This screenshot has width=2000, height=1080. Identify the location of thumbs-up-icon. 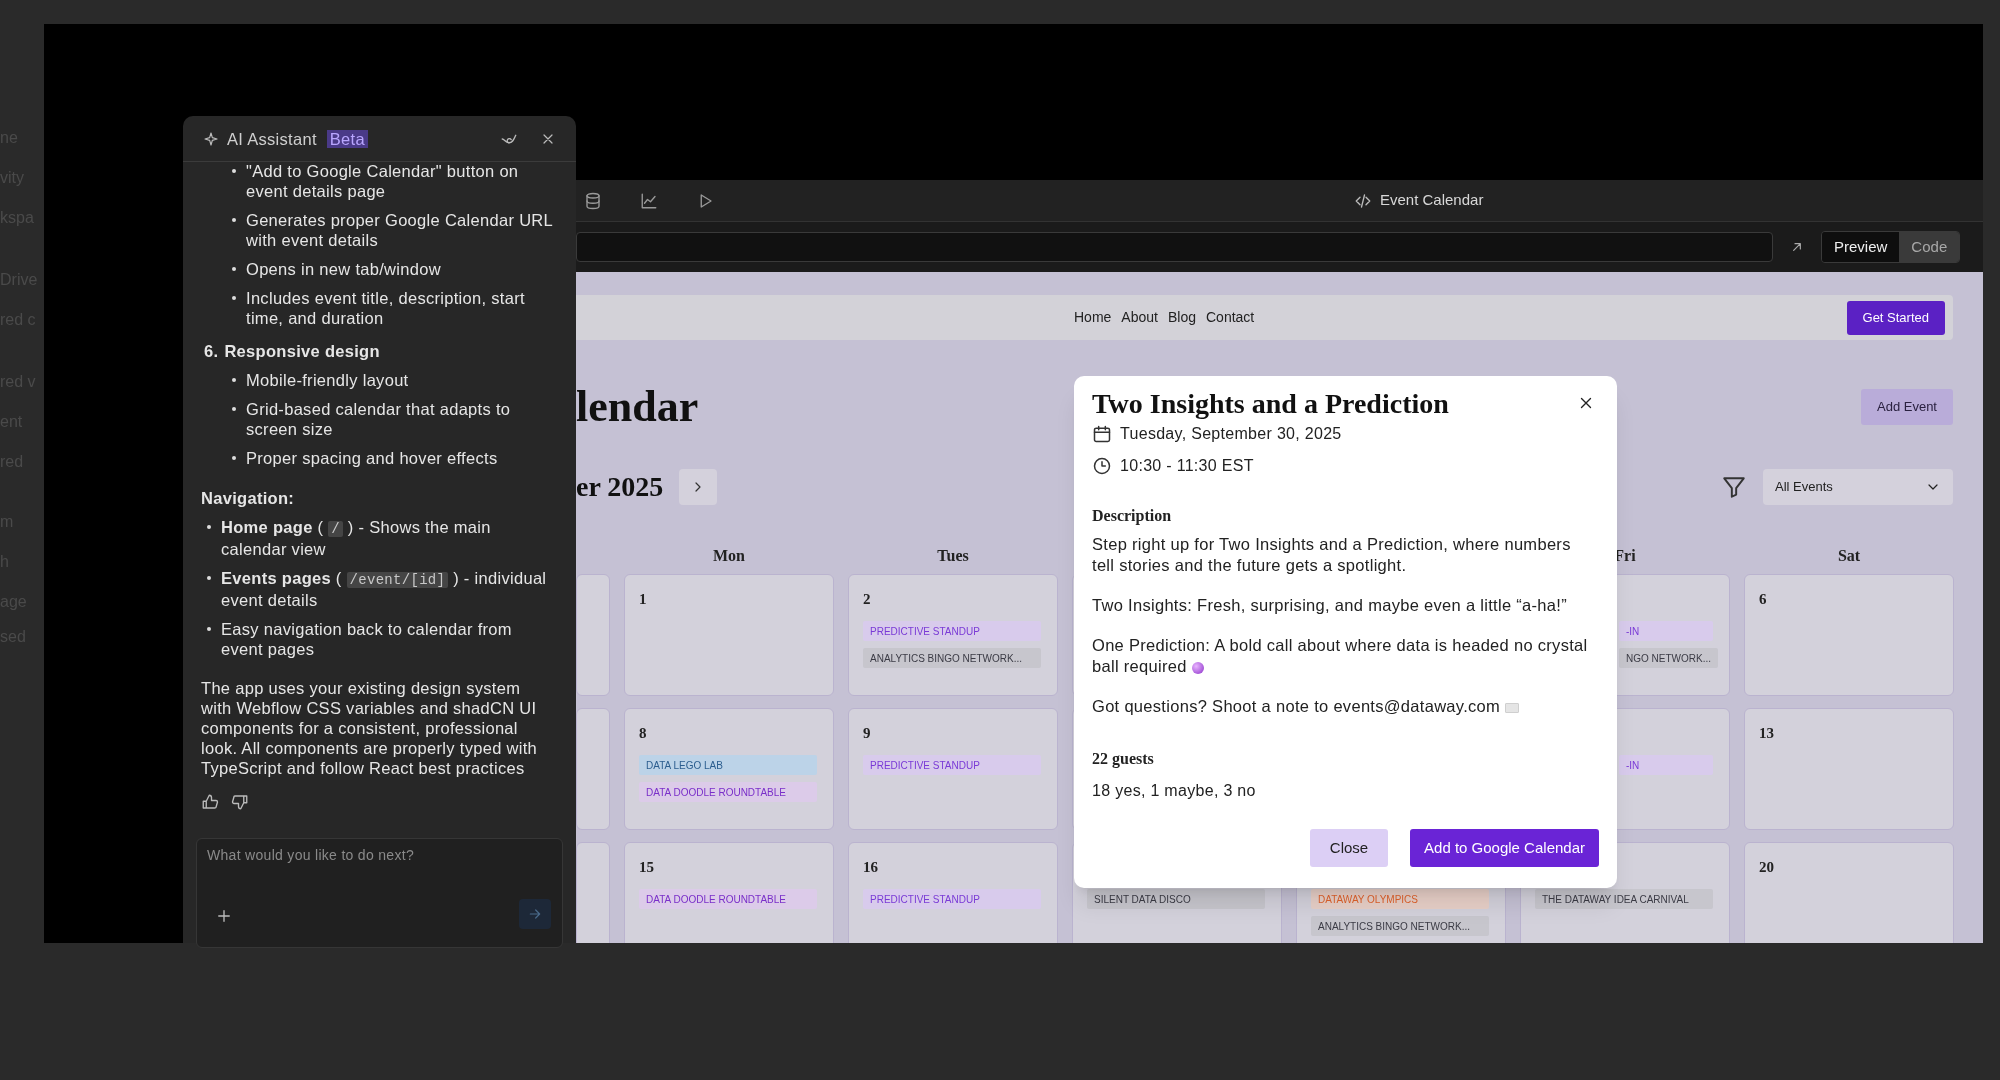
(210, 802).